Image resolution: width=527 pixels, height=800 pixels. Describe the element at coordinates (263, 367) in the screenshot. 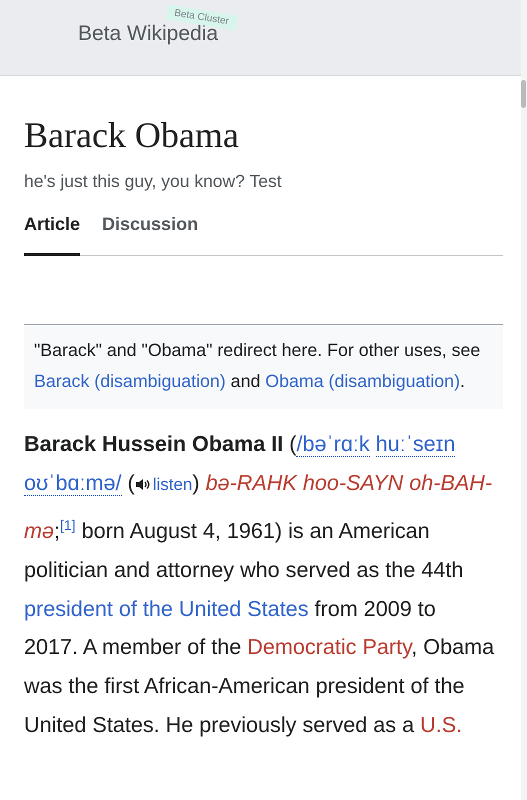

I see `hatnote: "Barack" and "Obama" redirect here. For other uses, see Barack (disambiguation) and Obama (disambiguation).` at that location.